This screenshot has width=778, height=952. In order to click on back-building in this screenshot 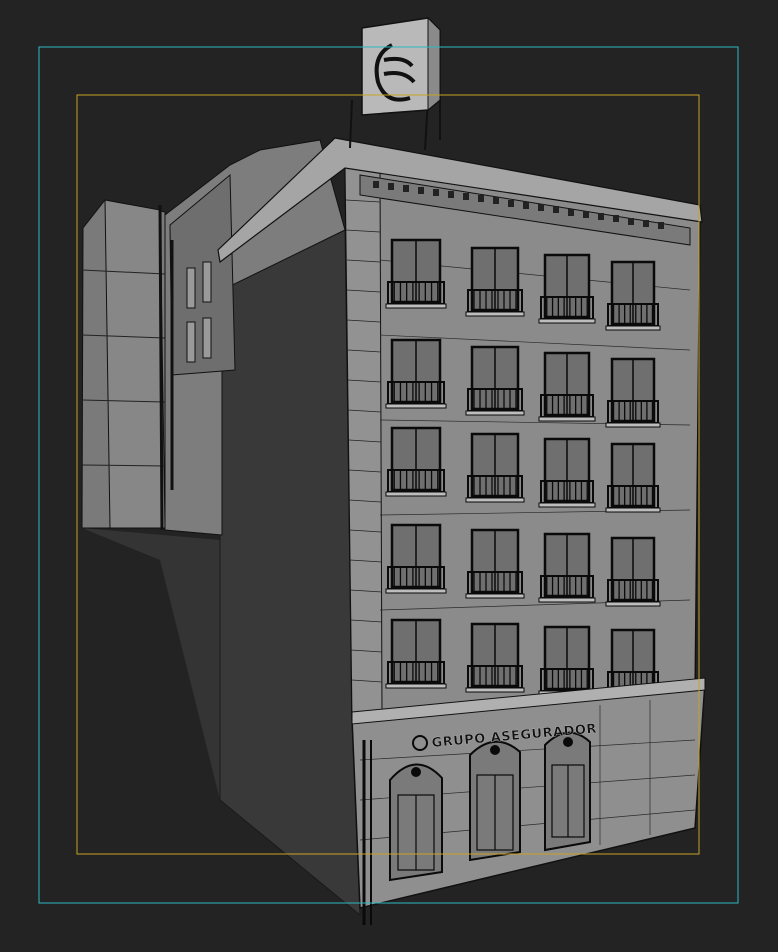, I will do `click(123, 365)`.